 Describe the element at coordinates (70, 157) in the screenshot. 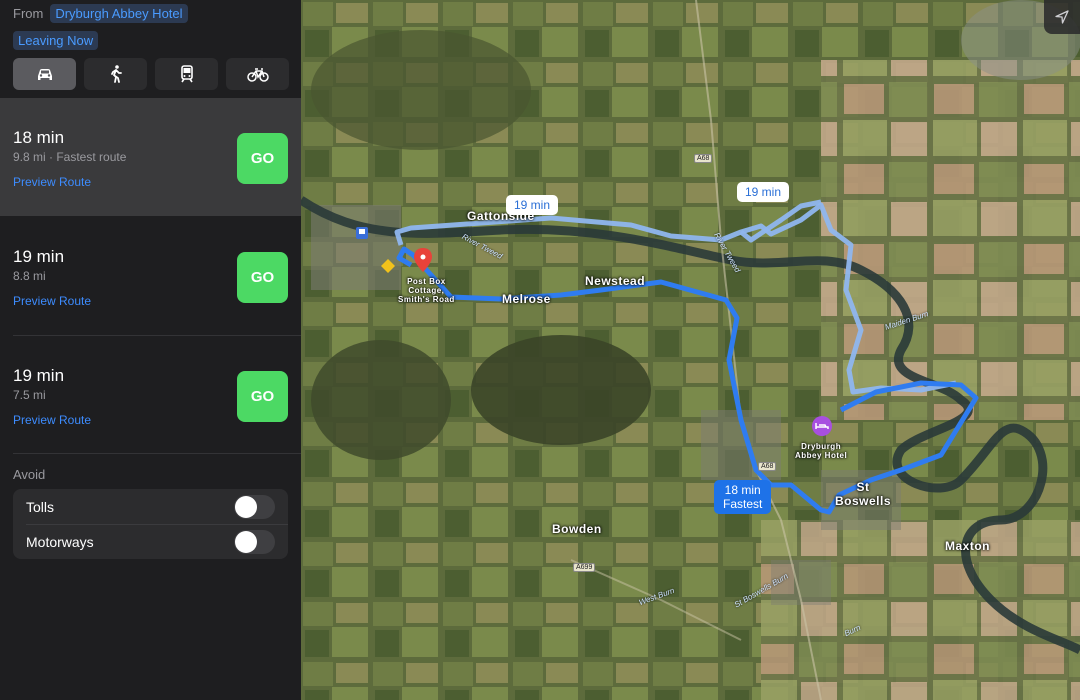

I see `route-details: 9.8 mi · Fastest route` at that location.